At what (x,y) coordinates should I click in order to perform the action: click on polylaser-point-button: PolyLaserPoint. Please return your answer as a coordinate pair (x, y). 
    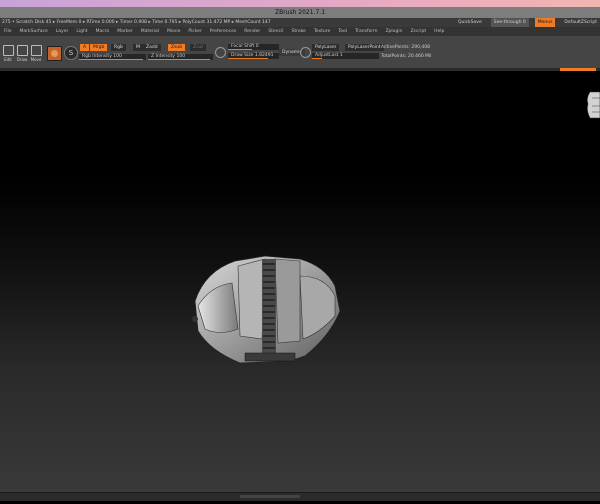
    Looking at the image, I should click on (364, 47).